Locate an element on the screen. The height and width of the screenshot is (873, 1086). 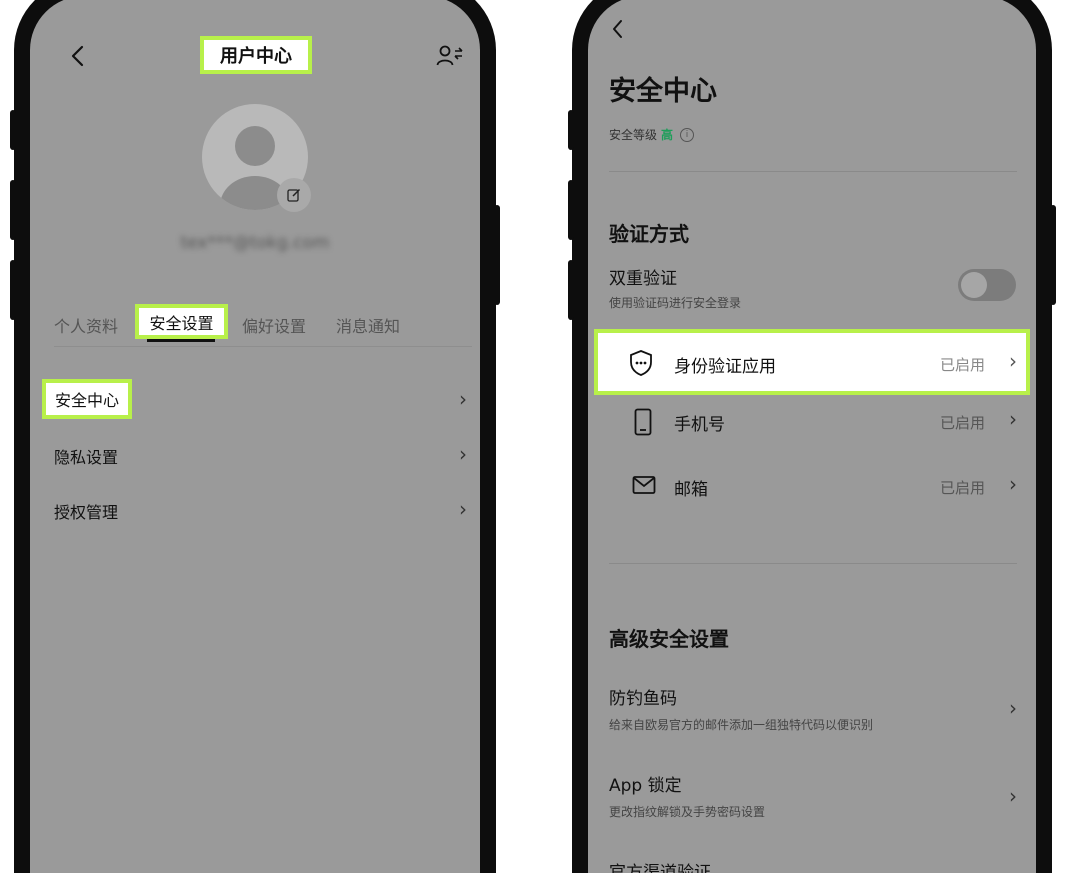
info-icon: i is located at coordinates (687, 134).